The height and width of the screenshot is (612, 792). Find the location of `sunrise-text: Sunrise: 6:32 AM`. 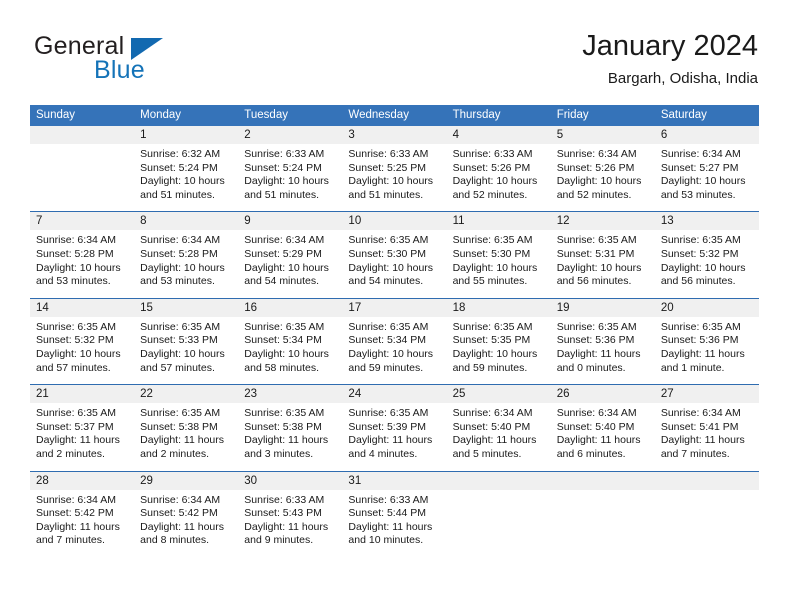

sunrise-text: Sunrise: 6:32 AM is located at coordinates (180, 154).